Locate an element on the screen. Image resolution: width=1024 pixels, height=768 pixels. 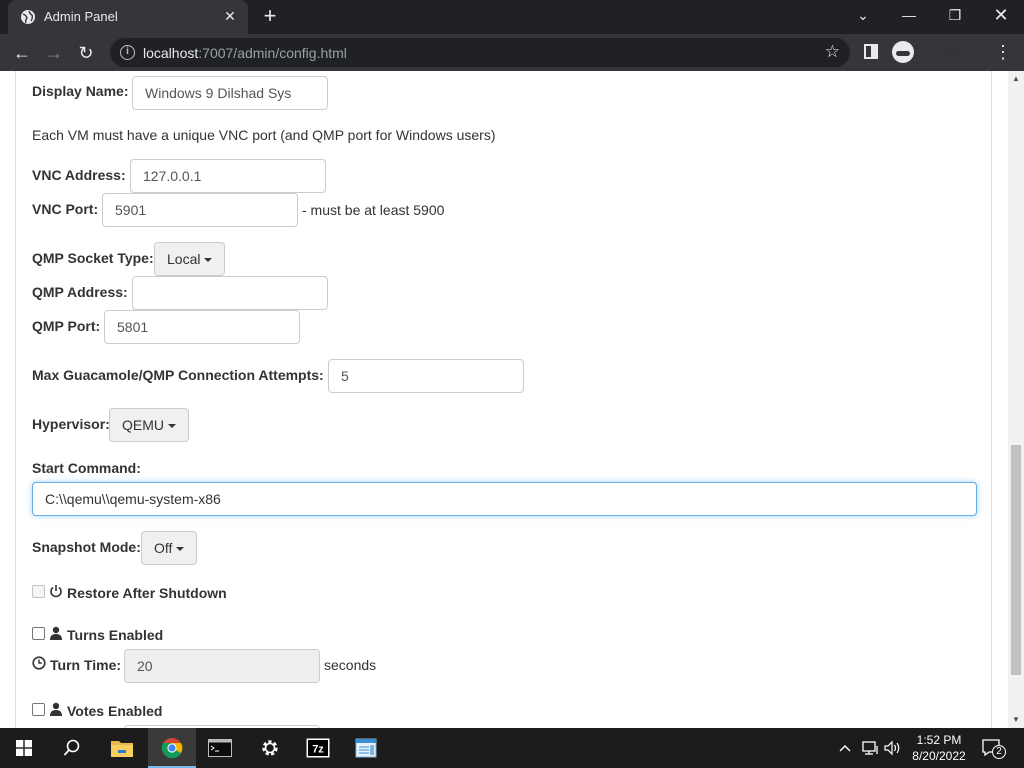
taskbar-7zip: 7z is located at coordinates (318, 748).